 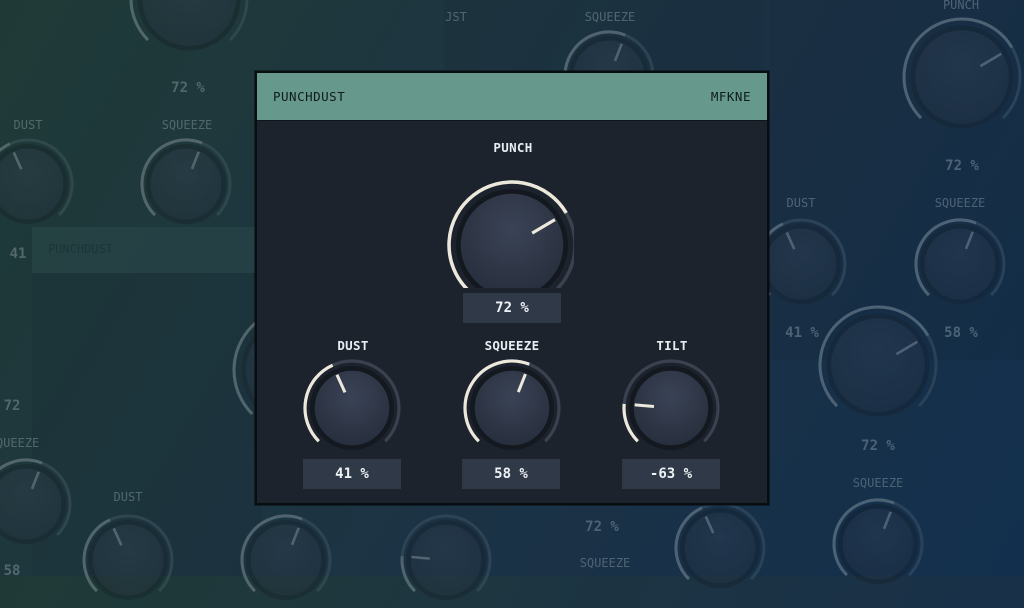 I want to click on punch-label: PUNCH, so click(x=513, y=147).